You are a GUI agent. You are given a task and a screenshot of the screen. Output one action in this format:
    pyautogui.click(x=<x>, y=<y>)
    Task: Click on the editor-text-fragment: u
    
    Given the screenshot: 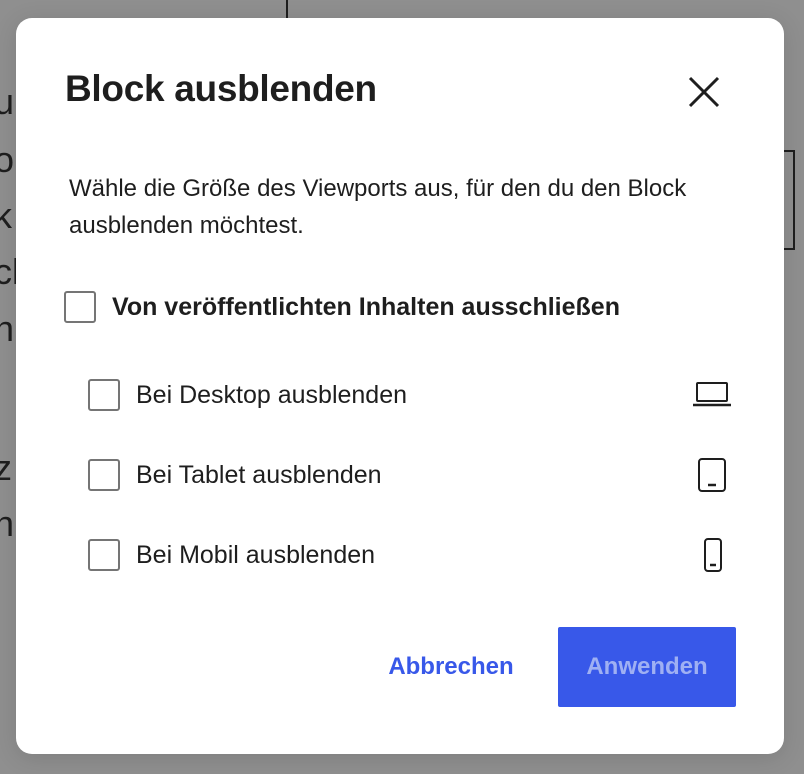 What is the action you would take?
    pyautogui.click(x=7, y=101)
    